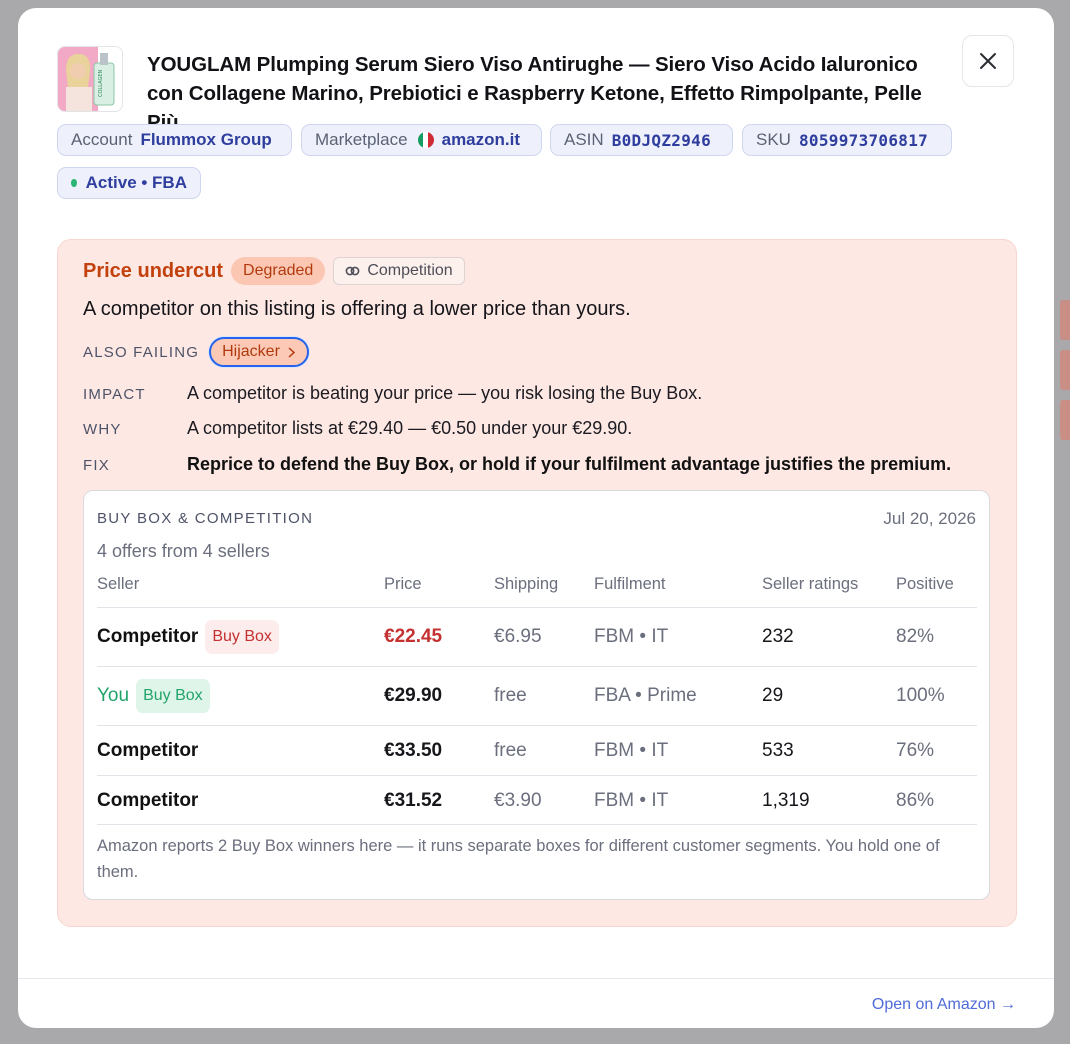 This screenshot has height=1044, width=1070. Describe the element at coordinates (96, 465) in the screenshot. I see `fix-label: FIX` at that location.